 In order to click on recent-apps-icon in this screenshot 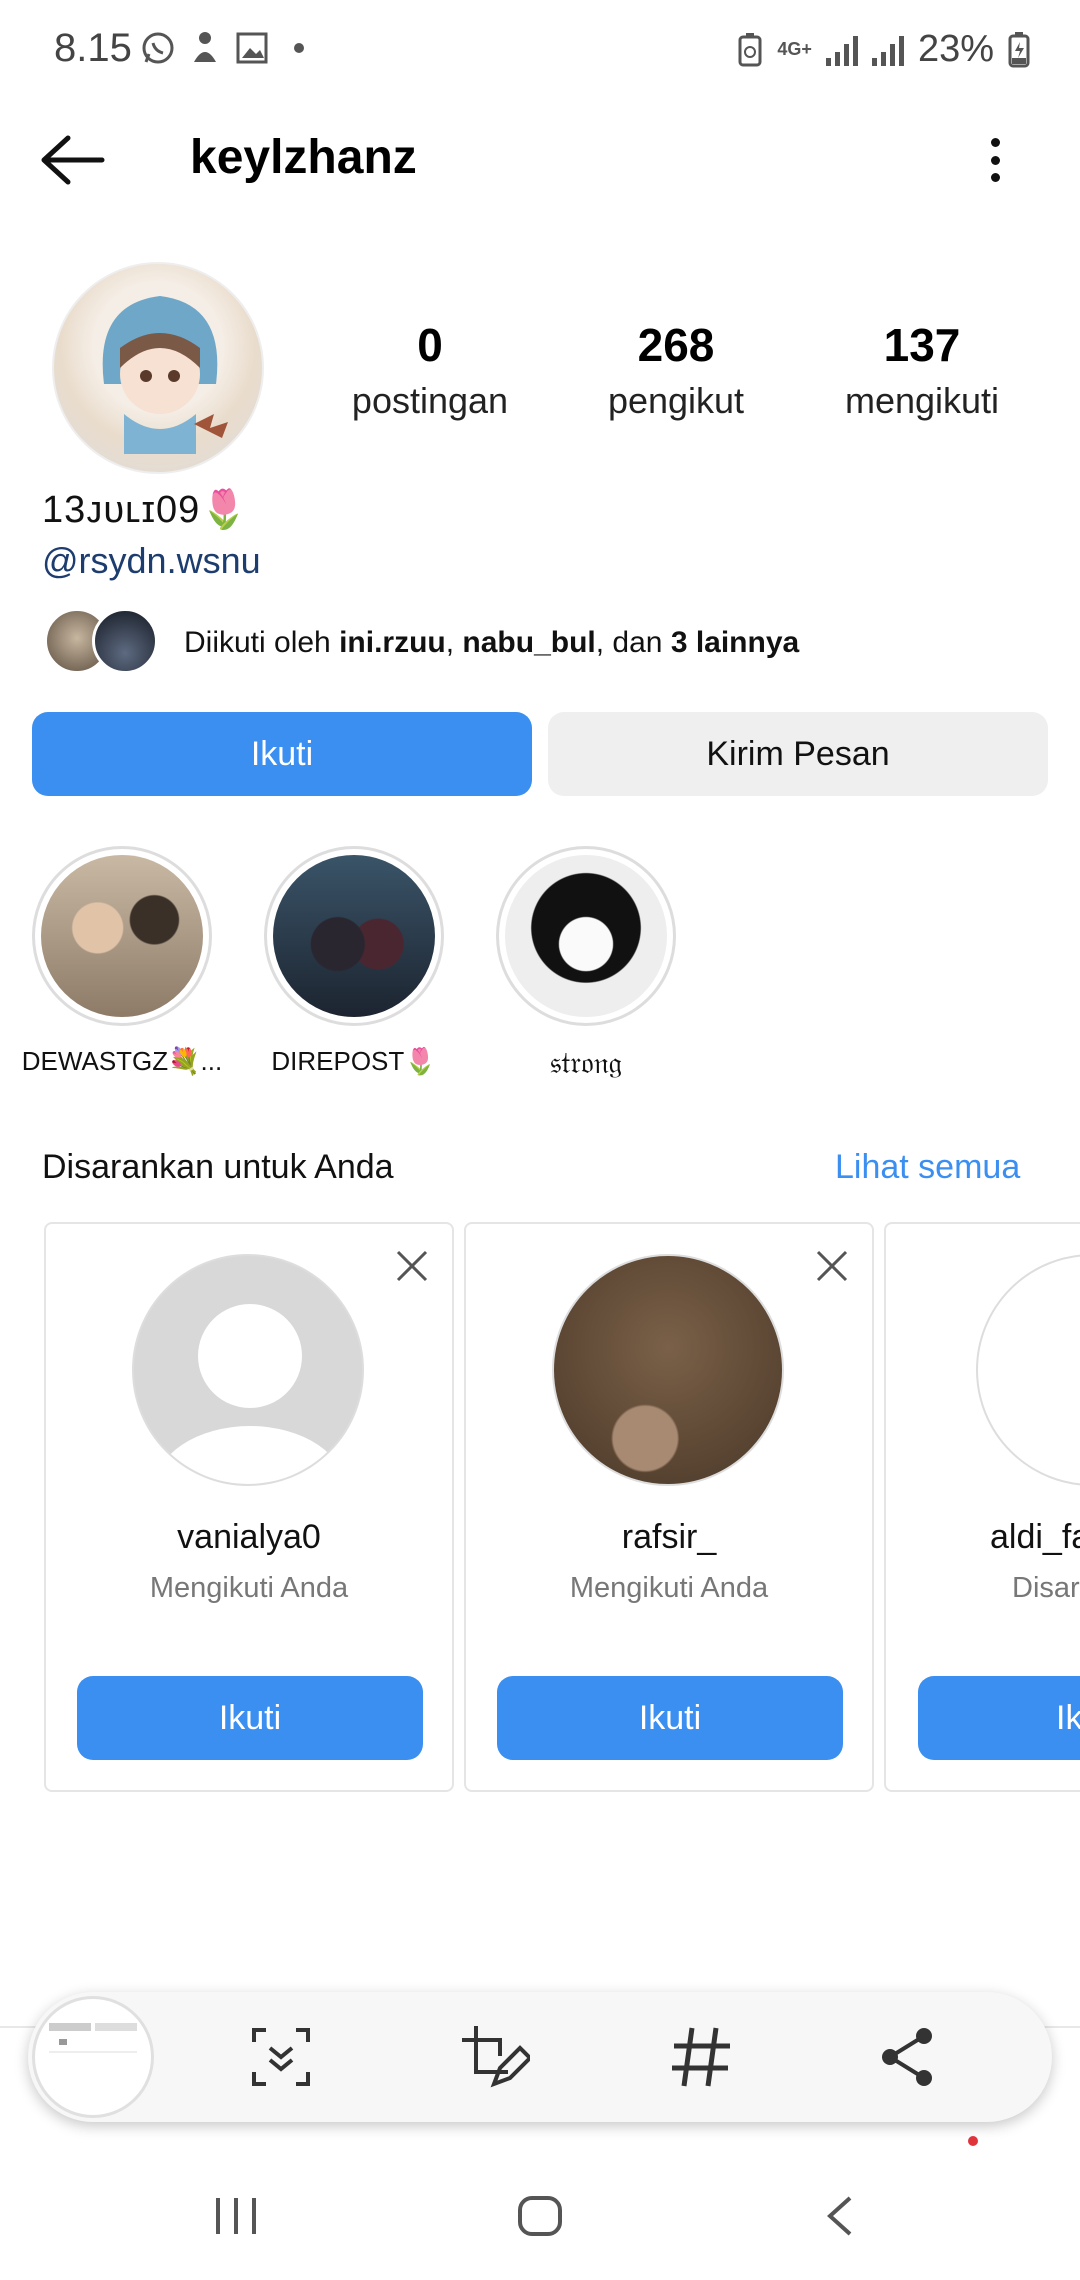, I will do `click(237, 2216)`.